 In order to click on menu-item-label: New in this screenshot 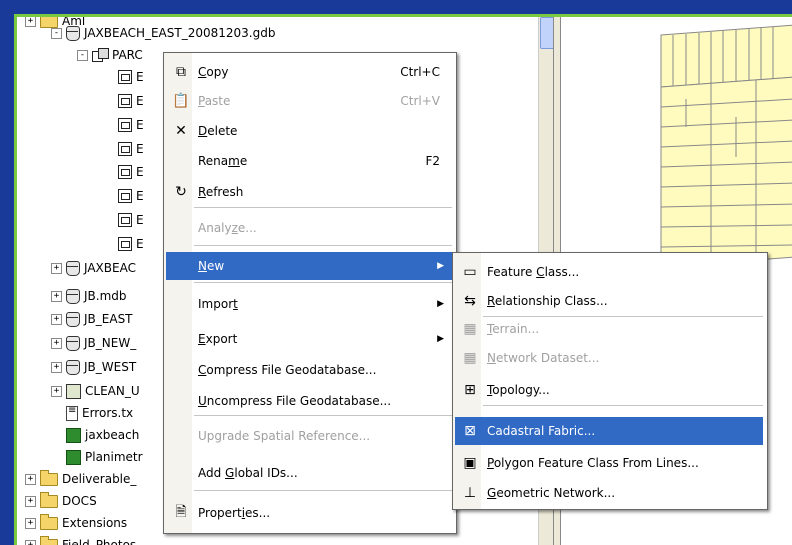, I will do `click(211, 266)`.